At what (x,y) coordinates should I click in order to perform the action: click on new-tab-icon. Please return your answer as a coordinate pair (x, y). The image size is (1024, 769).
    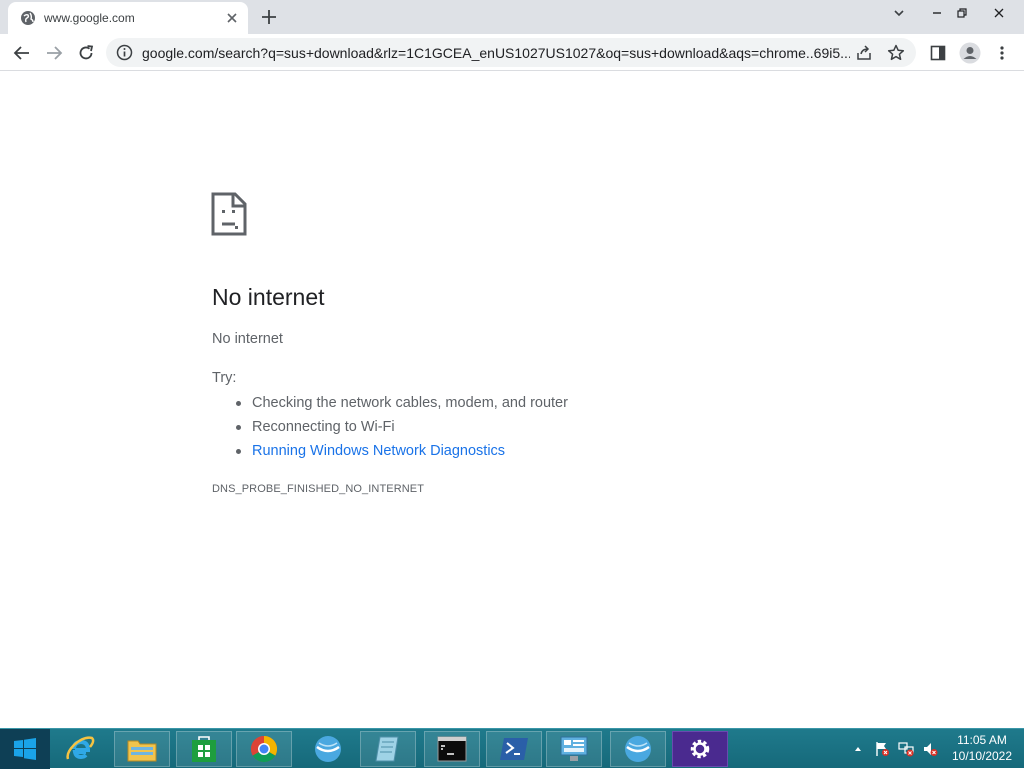
    Looking at the image, I should click on (269, 17).